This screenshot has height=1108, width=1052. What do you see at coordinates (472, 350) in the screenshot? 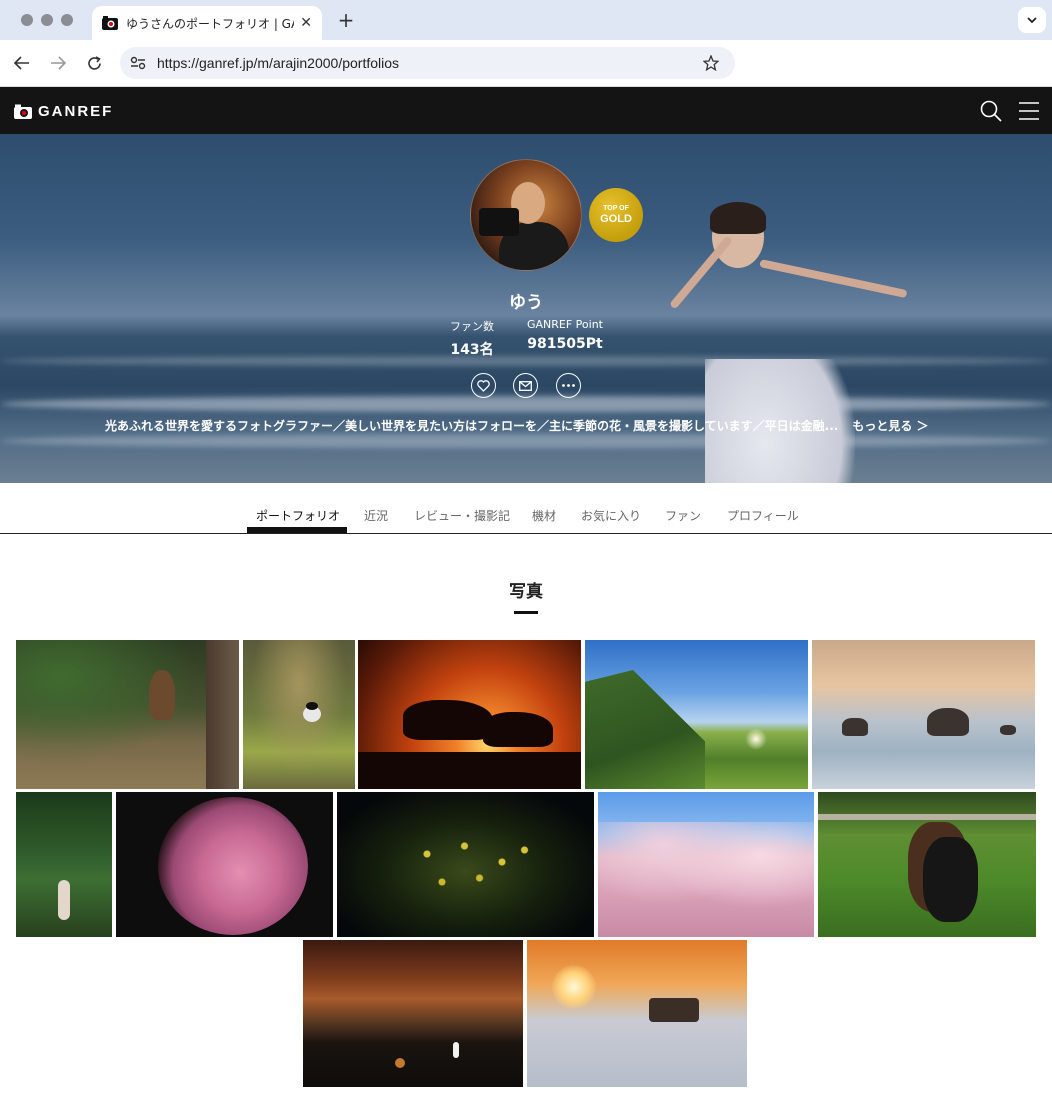
I see `fans-value: 143名` at bounding box center [472, 350].